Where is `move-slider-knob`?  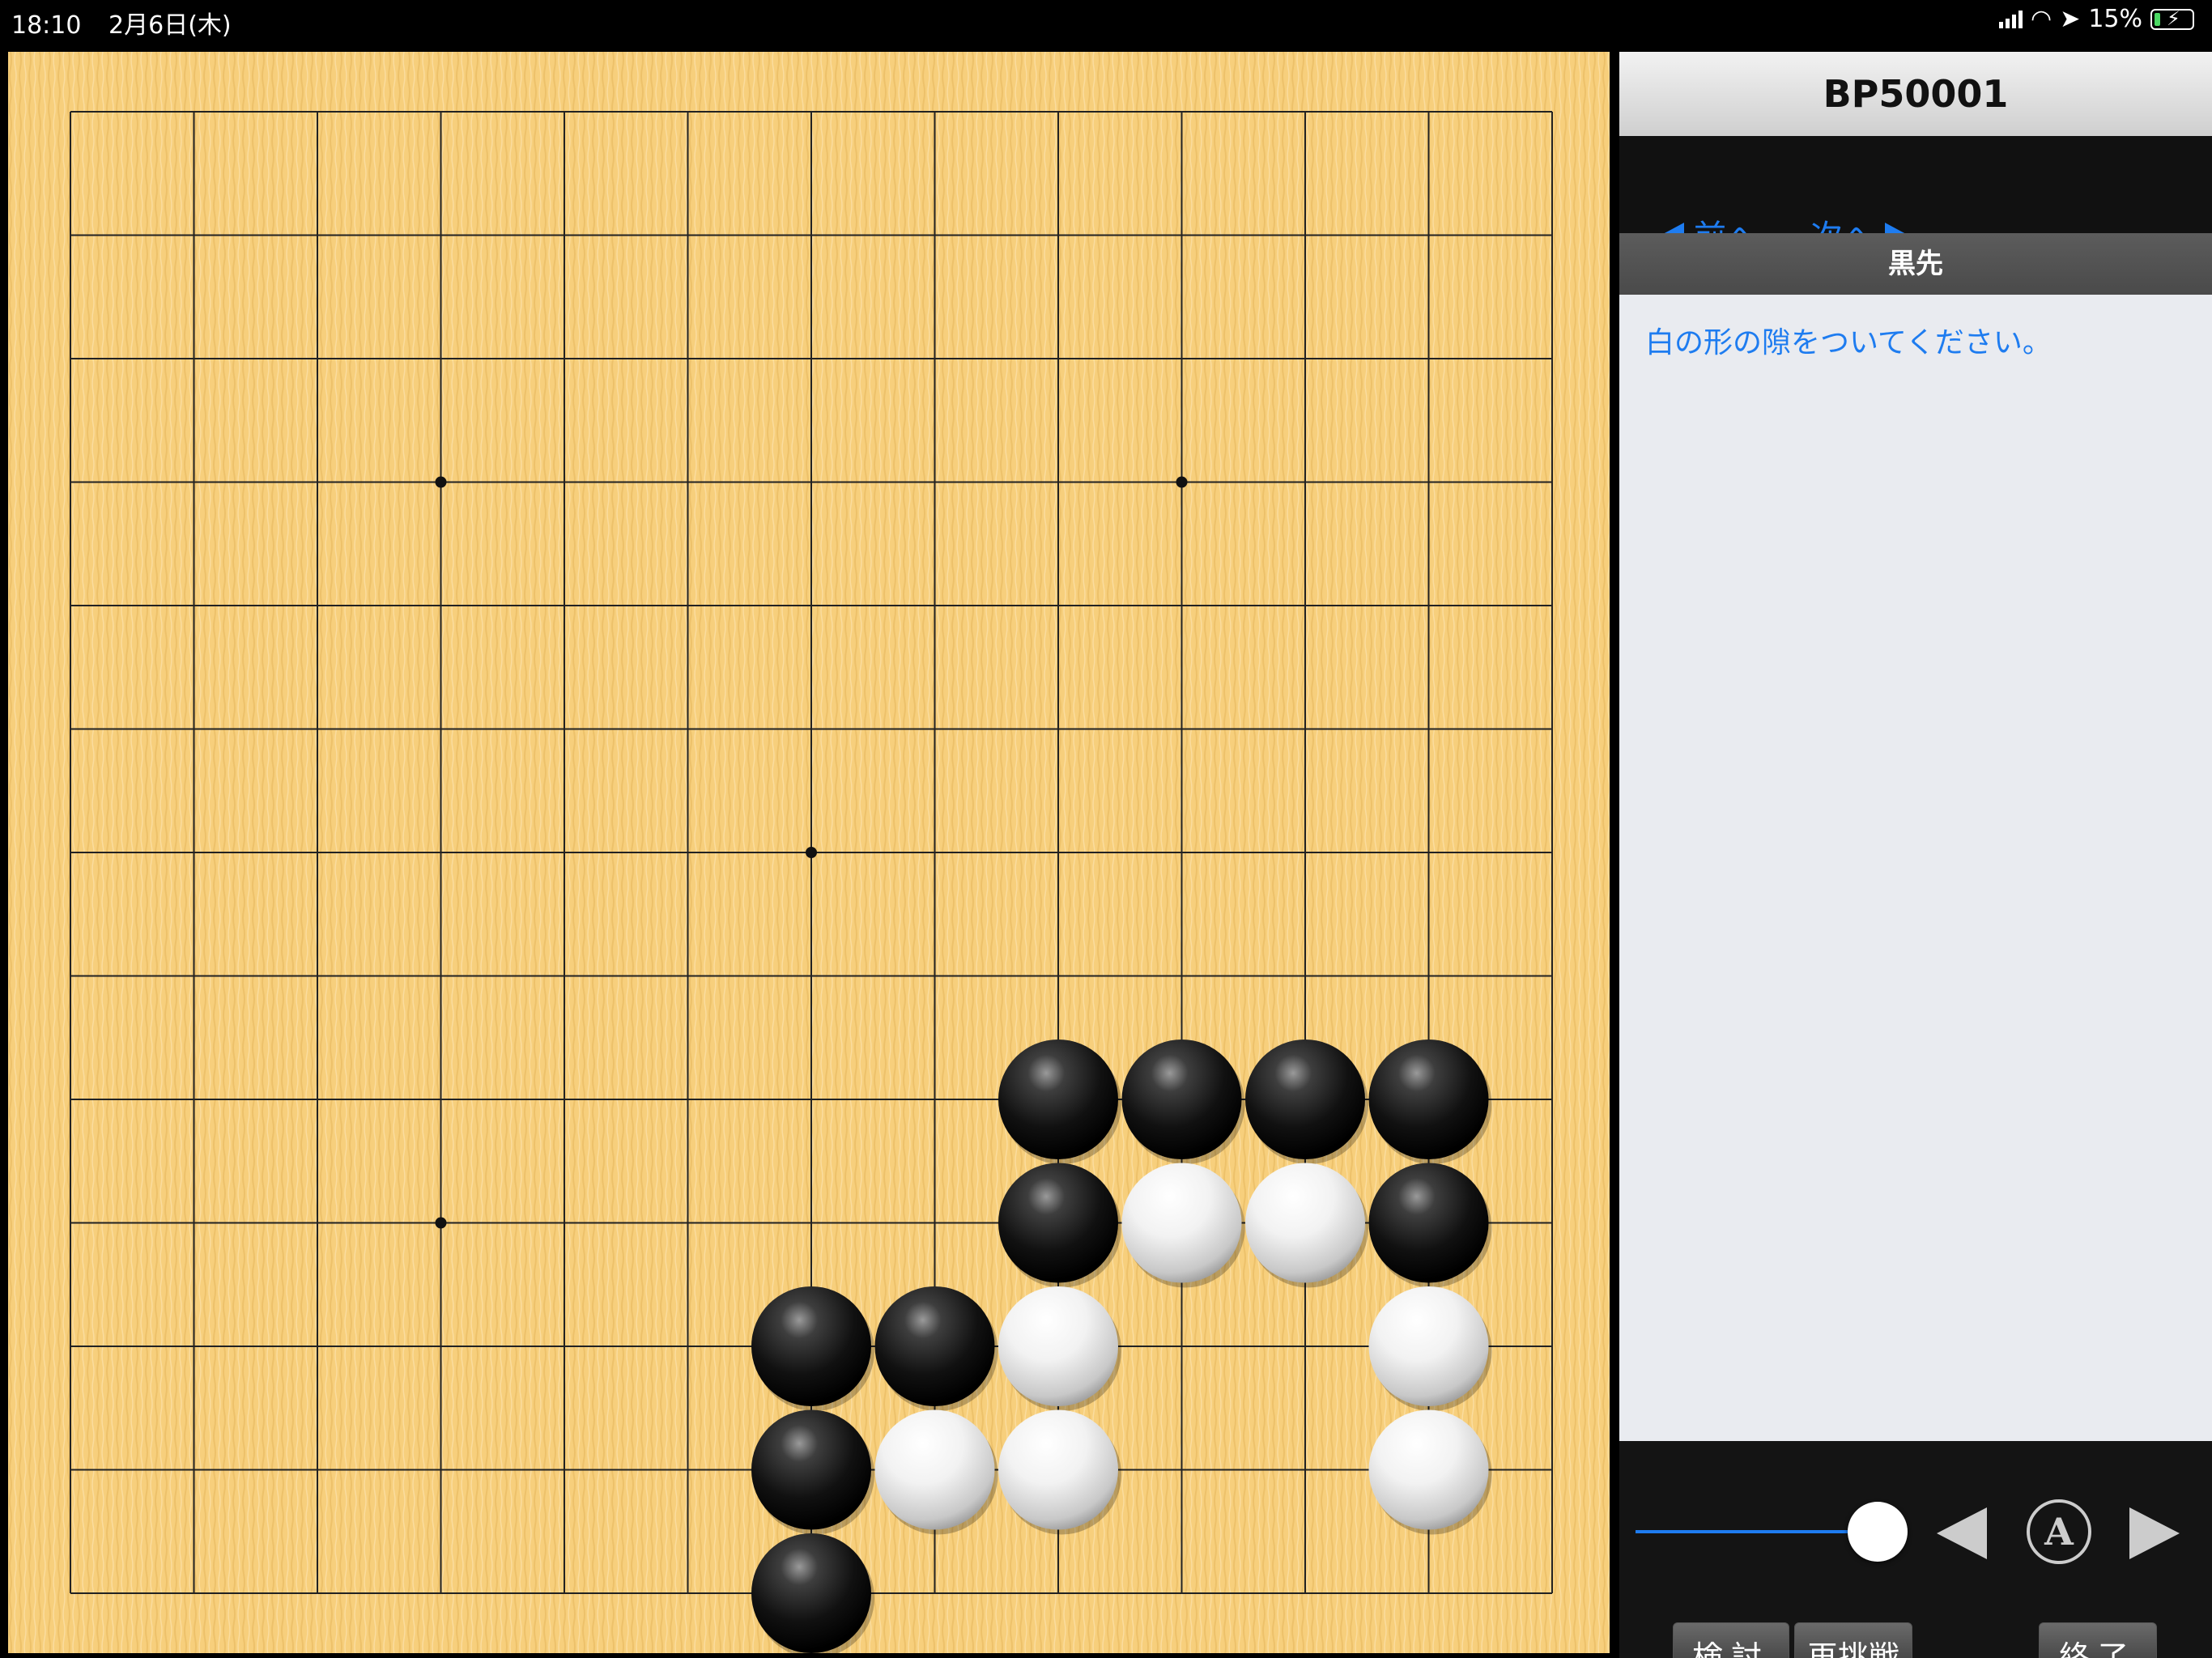
move-slider-knob is located at coordinates (1878, 1532).